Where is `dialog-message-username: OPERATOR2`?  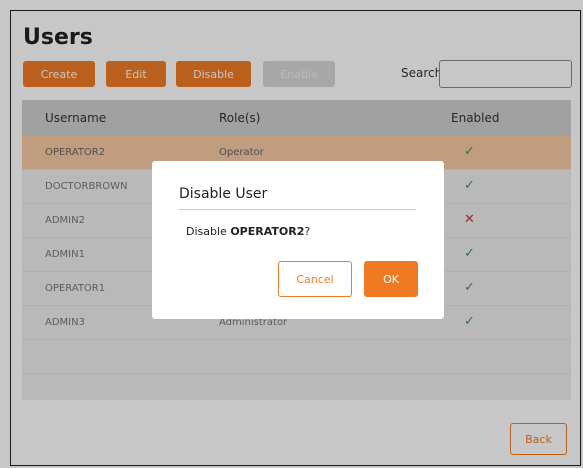 dialog-message-username: OPERATOR2 is located at coordinates (267, 231).